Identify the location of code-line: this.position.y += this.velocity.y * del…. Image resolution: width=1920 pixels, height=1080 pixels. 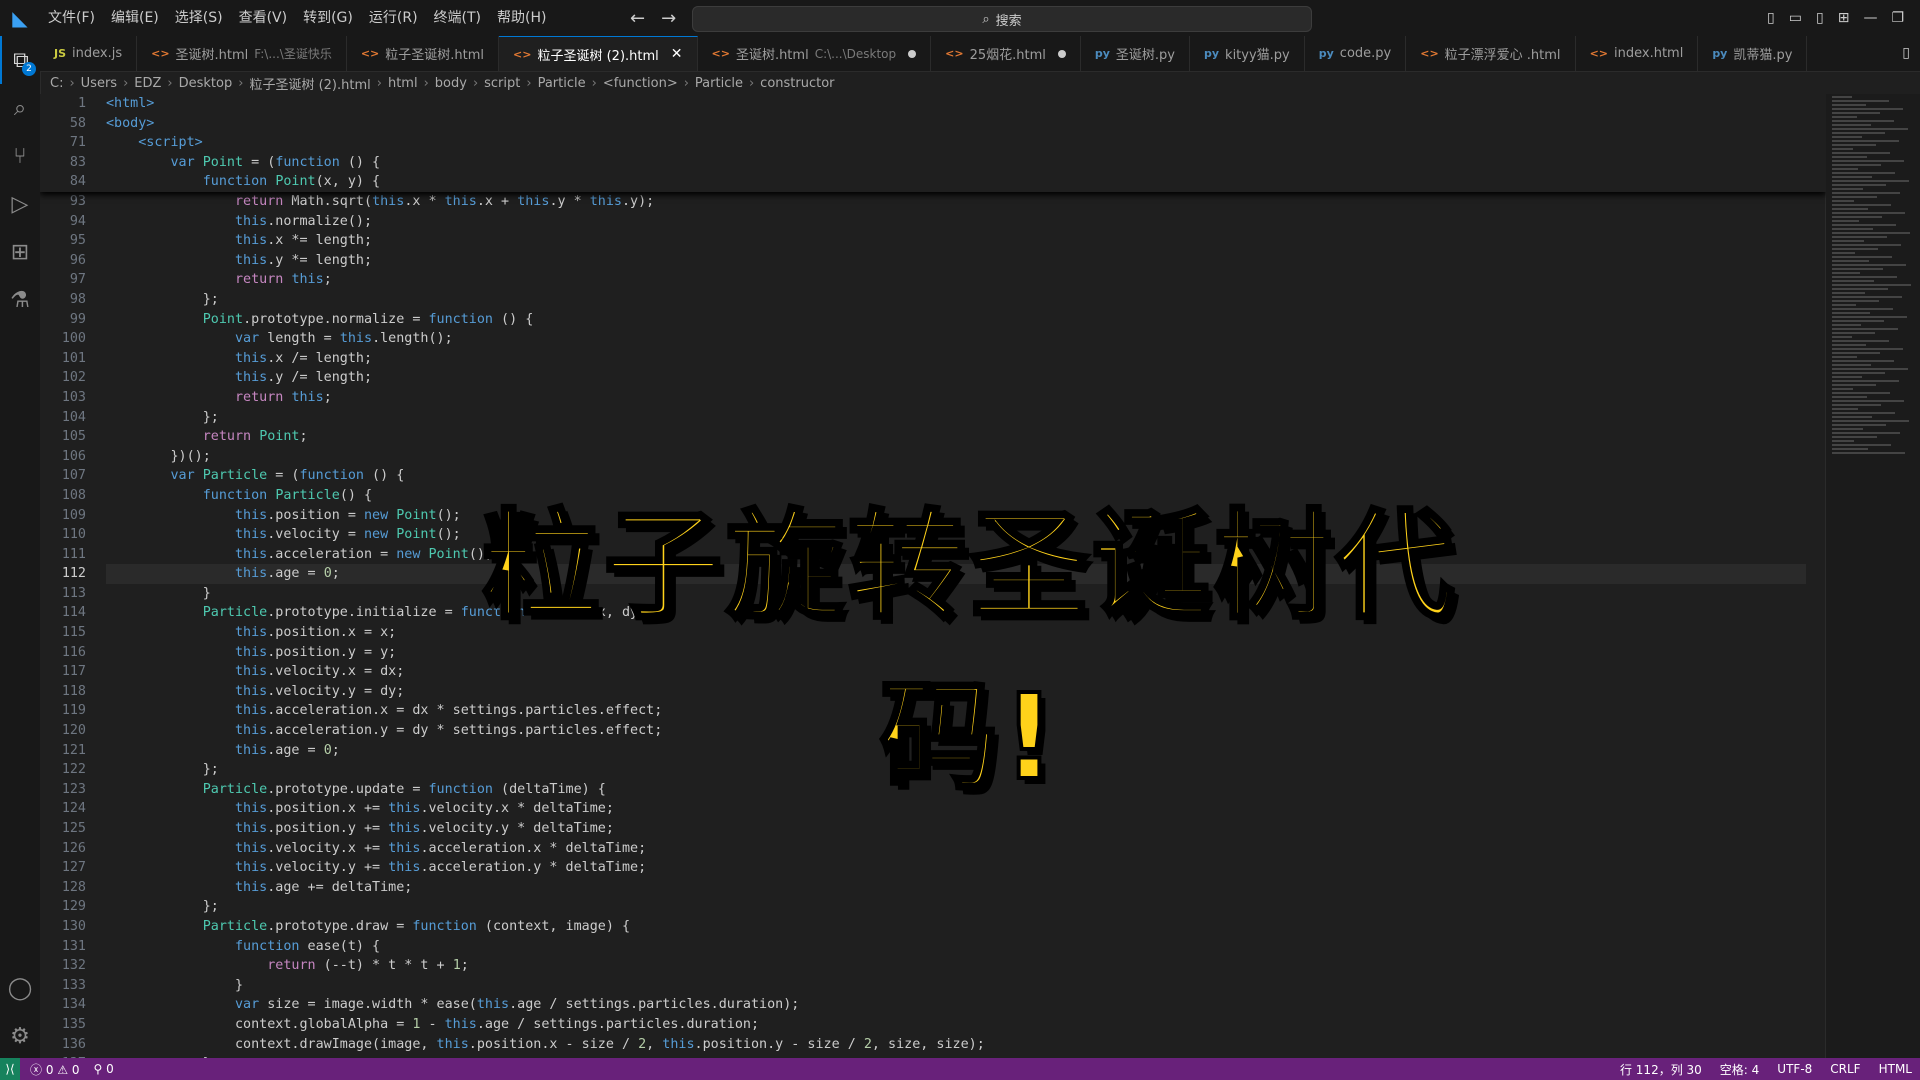
(956, 829).